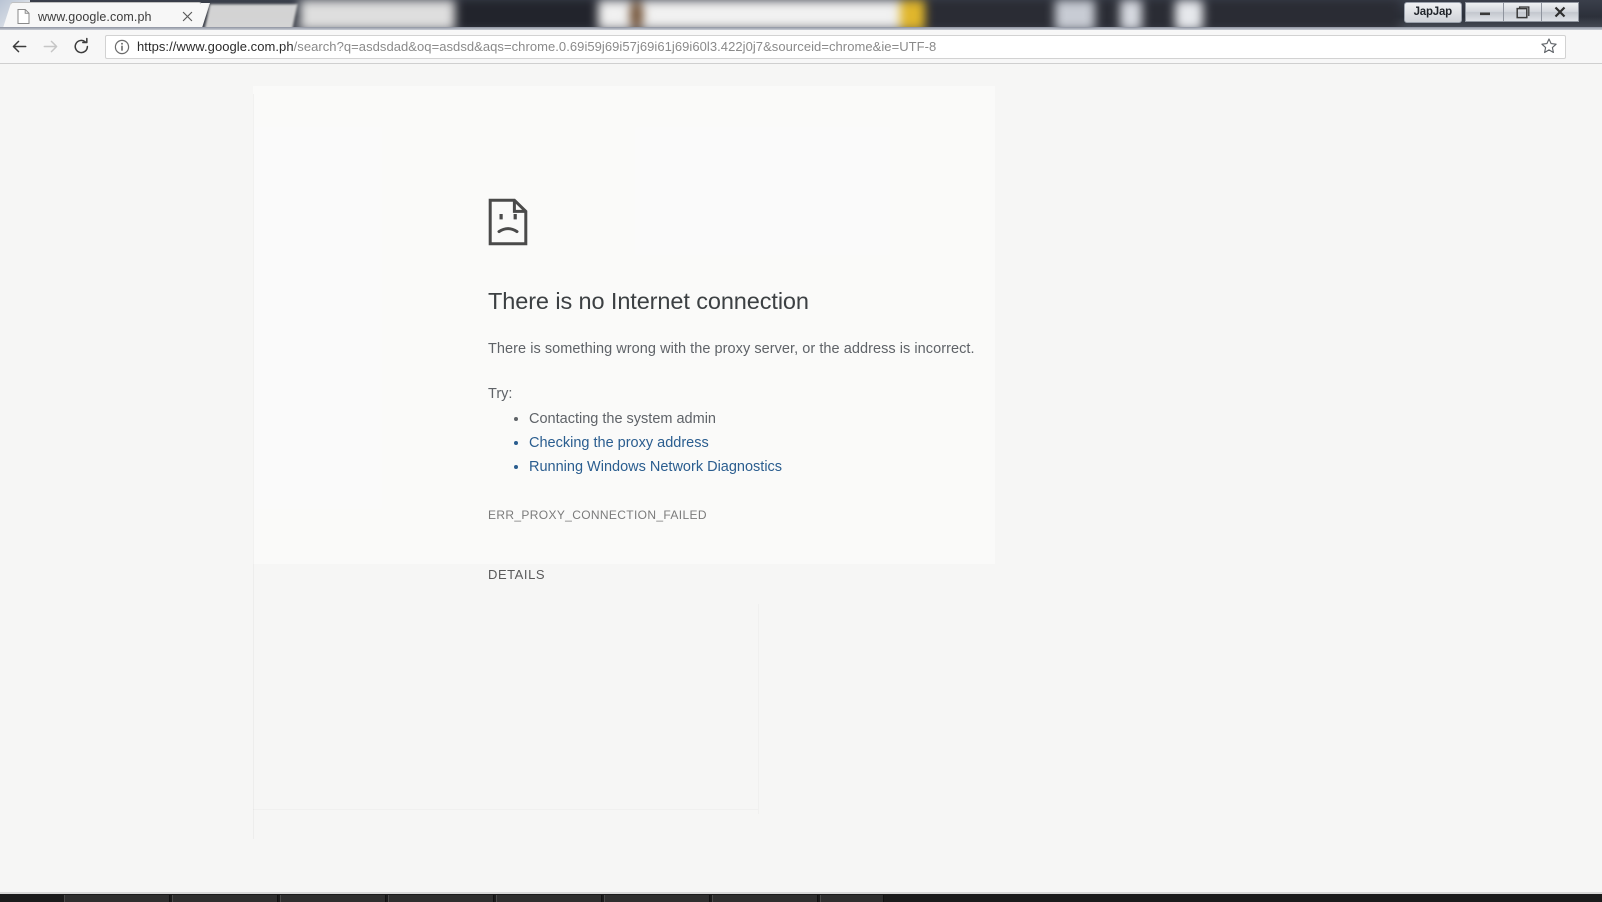 This screenshot has width=1602, height=902. Describe the element at coordinates (516, 574) in the screenshot. I see `details-button: DETAILS` at that location.